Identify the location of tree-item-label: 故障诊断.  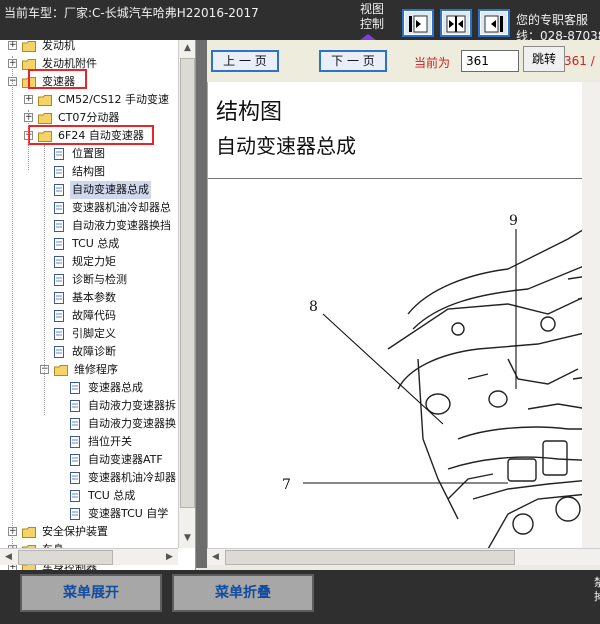
(94, 351).